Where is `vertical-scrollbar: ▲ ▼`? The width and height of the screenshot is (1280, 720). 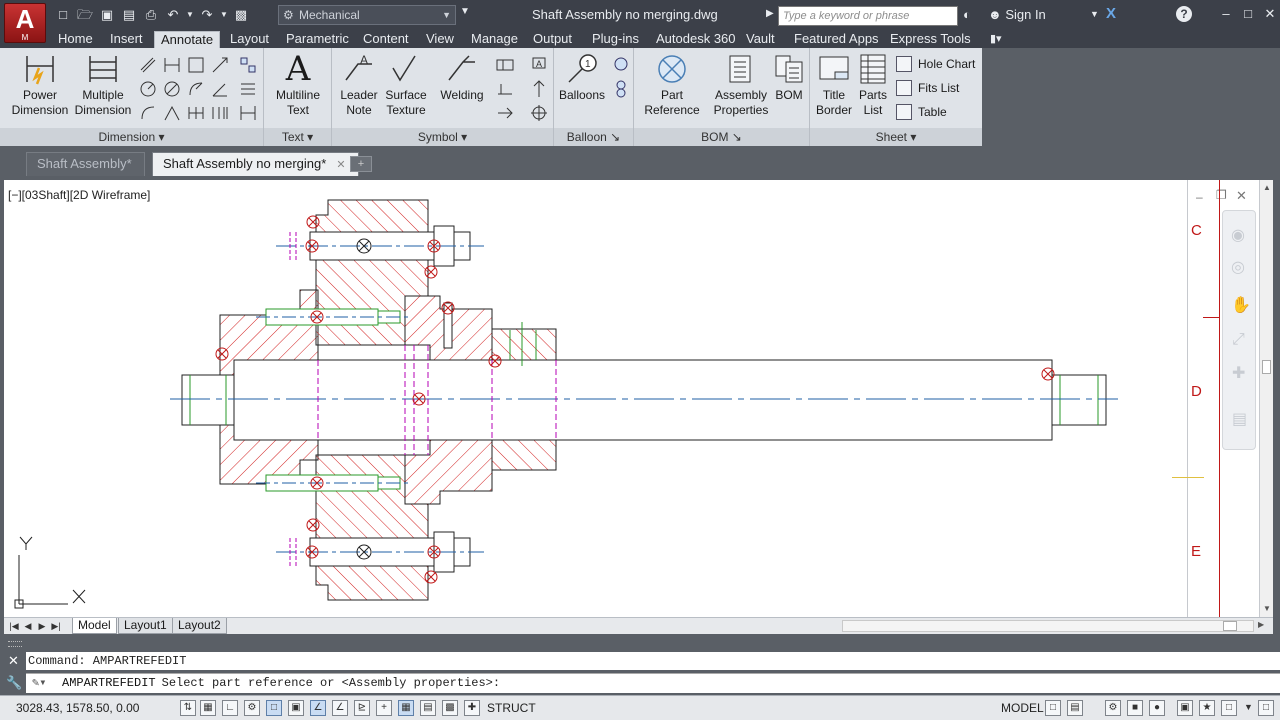
vertical-scrollbar: ▲ ▼ is located at coordinates (1266, 398).